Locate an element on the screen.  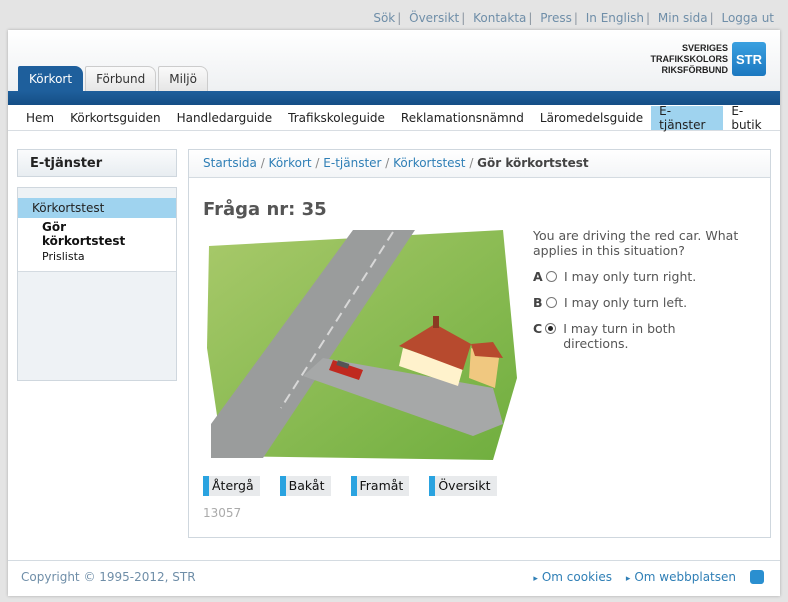
answer-option-c: C I may turn in both directions. is located at coordinates (633, 336).